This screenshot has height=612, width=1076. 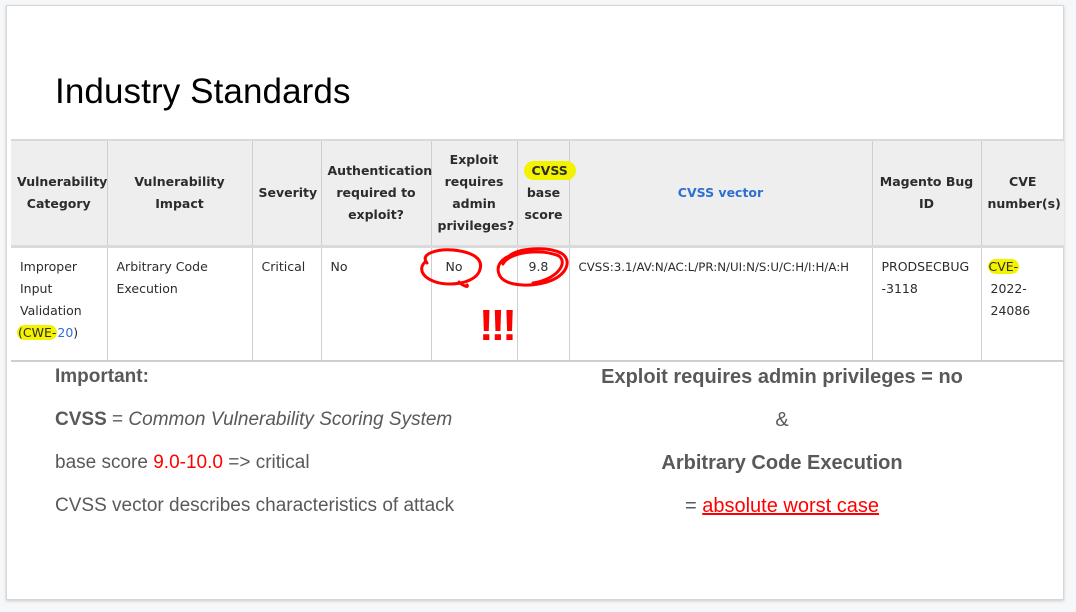 What do you see at coordinates (782, 420) in the screenshot?
I see `conclusion-ampersand: &` at bounding box center [782, 420].